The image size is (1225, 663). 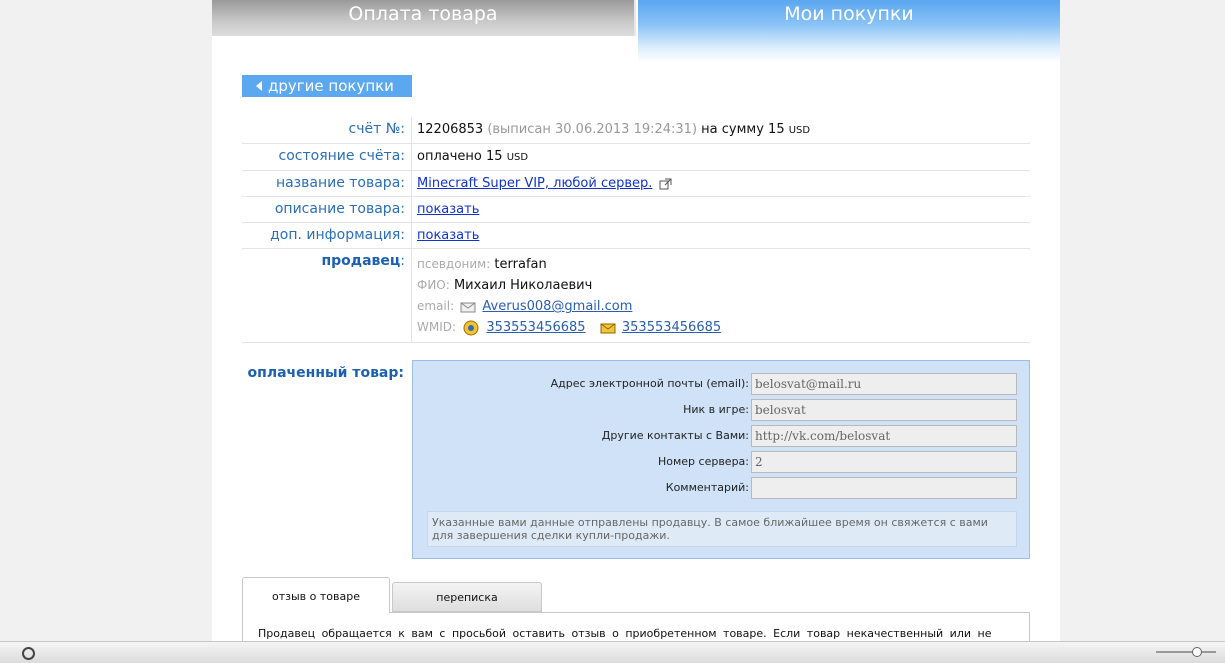 What do you see at coordinates (28, 653) in the screenshot?
I see `speed-gauge-icon` at bounding box center [28, 653].